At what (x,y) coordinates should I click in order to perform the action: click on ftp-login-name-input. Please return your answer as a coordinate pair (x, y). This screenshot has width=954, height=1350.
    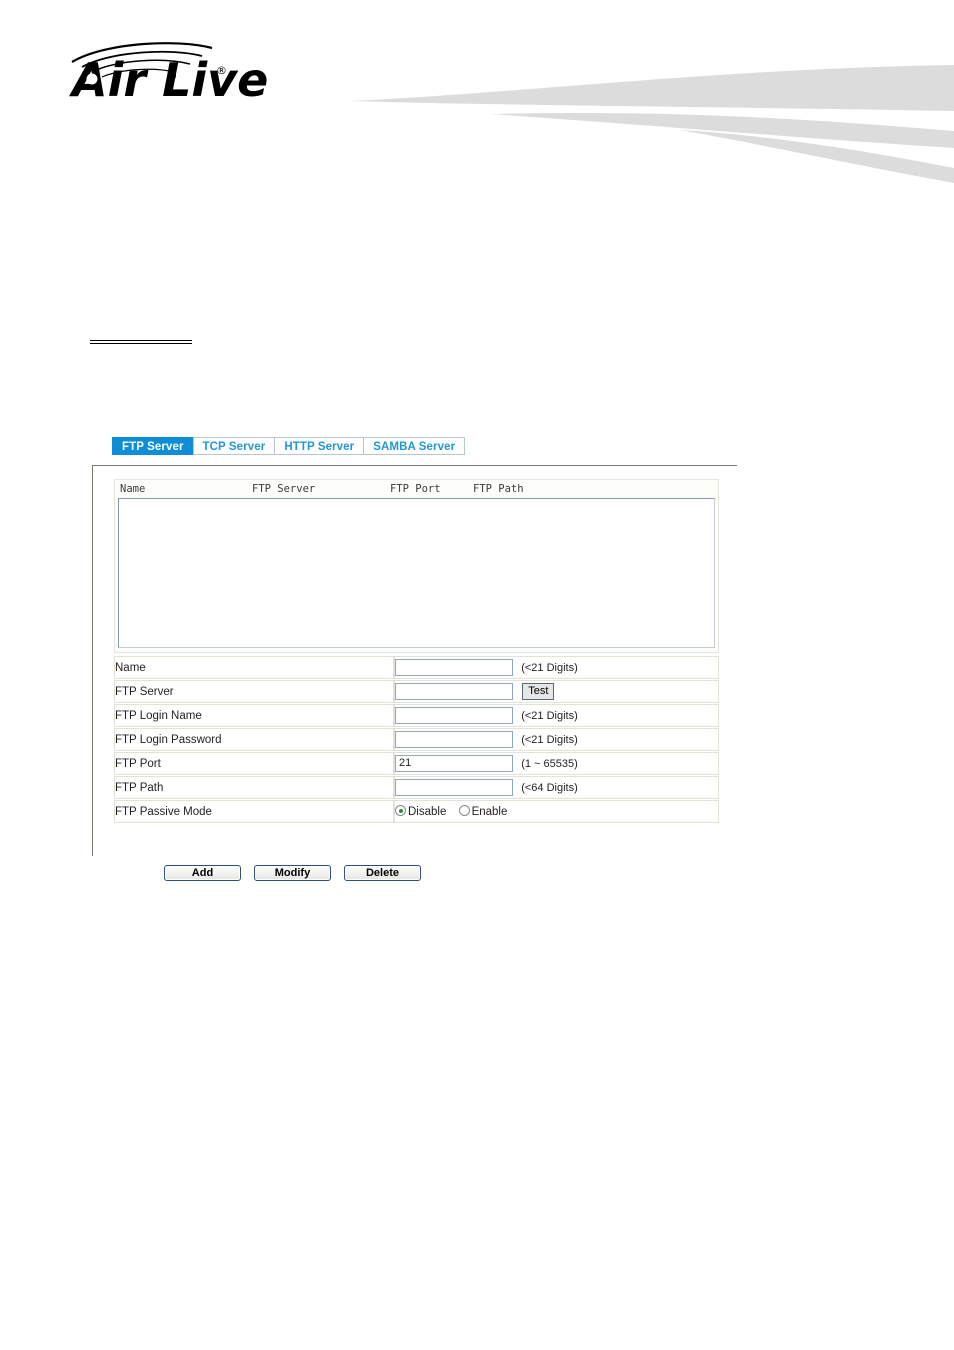
    Looking at the image, I should click on (454, 715).